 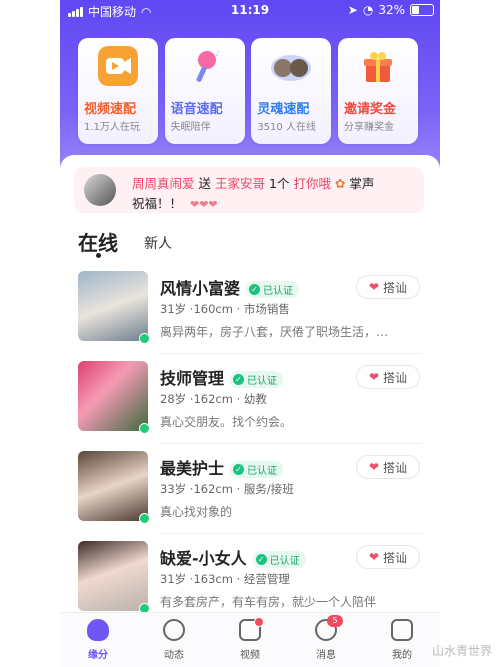 I want to click on status-right: ➤ ◔ 32%, so click(x=391, y=10).